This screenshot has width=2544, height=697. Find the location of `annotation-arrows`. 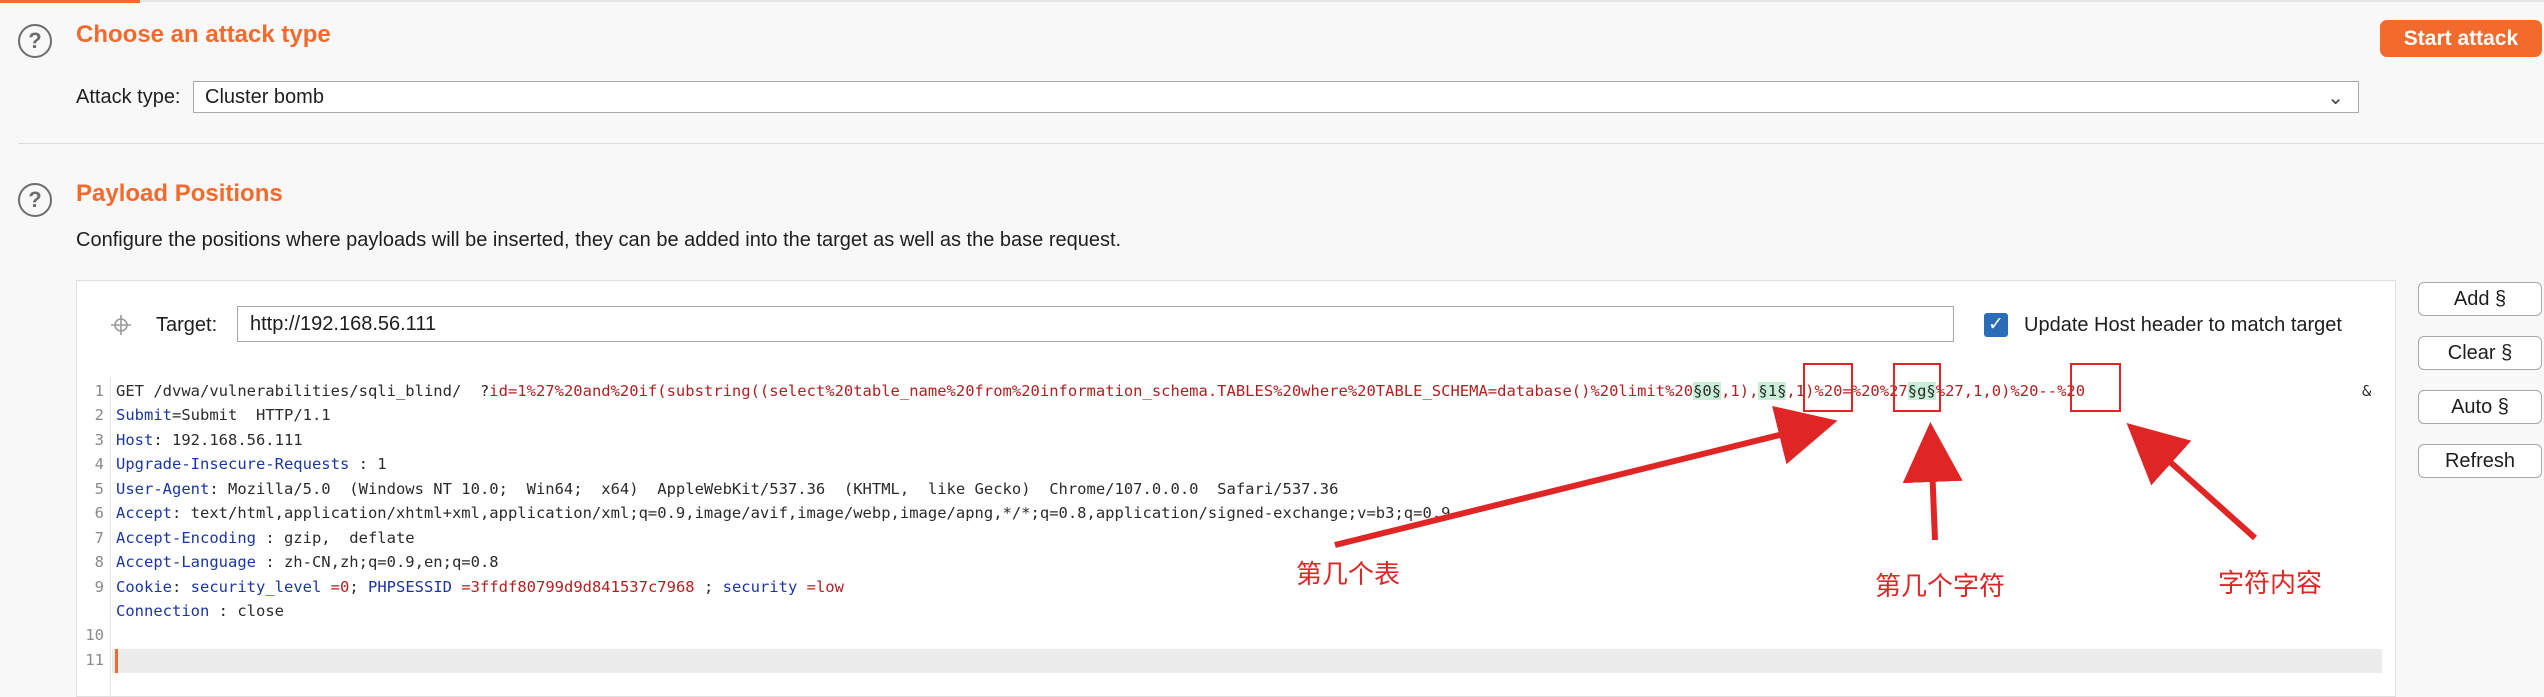

annotation-arrows is located at coordinates (1796, 476).